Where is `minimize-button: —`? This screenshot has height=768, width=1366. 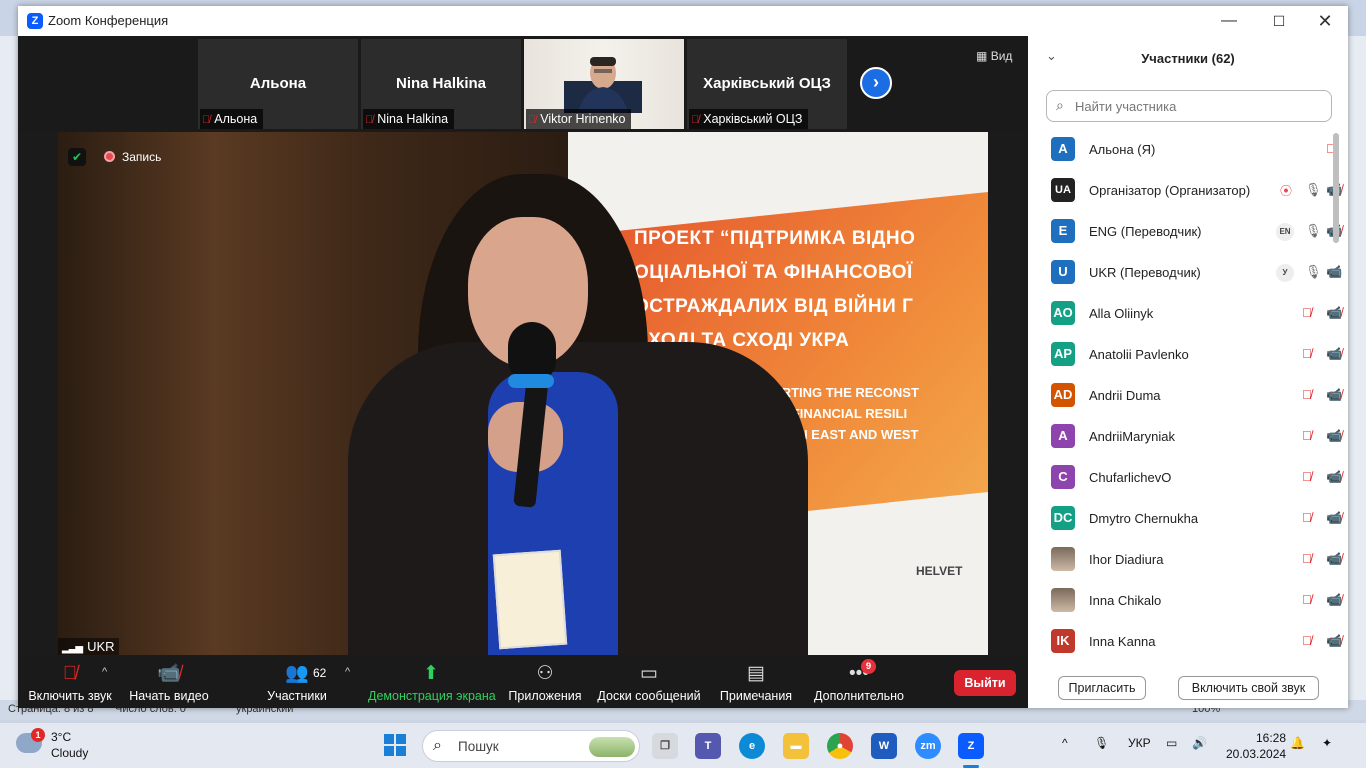 minimize-button: — is located at coordinates (1229, 21).